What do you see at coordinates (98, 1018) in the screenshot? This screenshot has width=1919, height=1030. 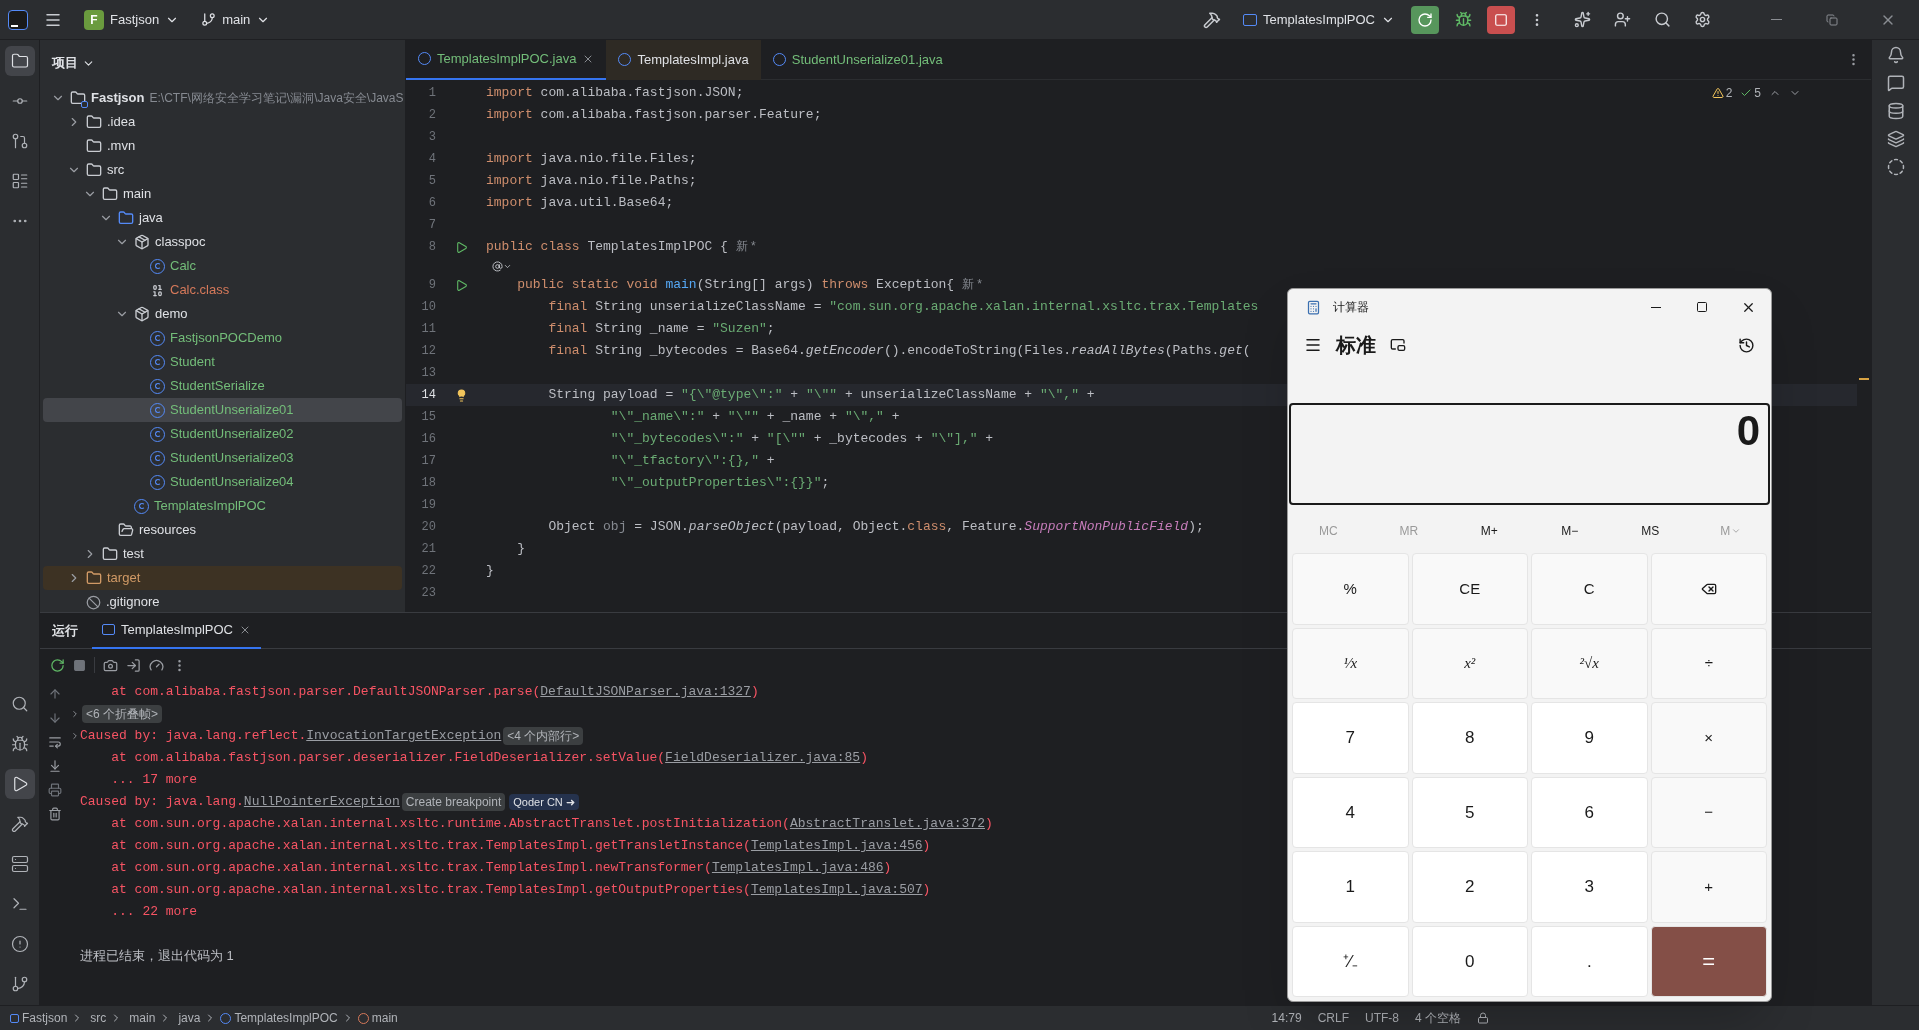 I see `breadcrumb: src` at bounding box center [98, 1018].